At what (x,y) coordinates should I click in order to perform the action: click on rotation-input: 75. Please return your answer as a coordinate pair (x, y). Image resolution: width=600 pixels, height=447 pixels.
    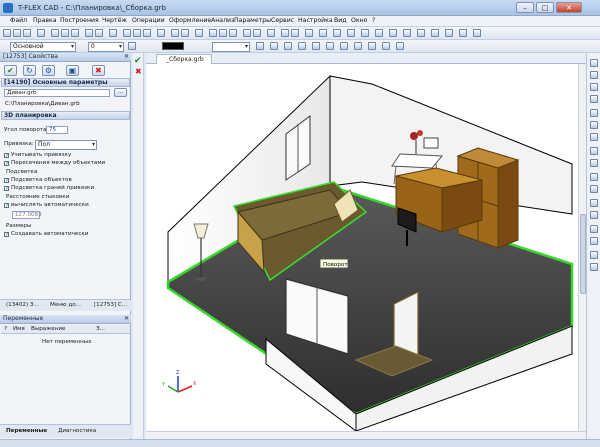
    Looking at the image, I should click on (57, 130).